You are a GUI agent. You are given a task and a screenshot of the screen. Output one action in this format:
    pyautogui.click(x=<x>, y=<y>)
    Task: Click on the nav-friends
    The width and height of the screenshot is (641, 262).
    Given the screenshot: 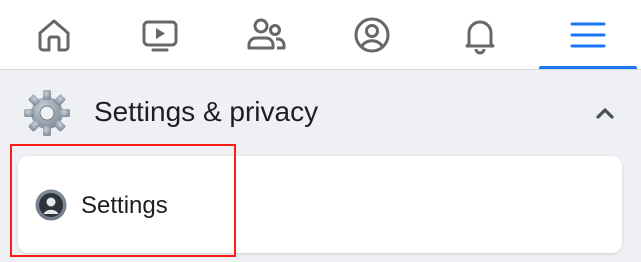 What is the action you would take?
    pyautogui.click(x=266, y=35)
    